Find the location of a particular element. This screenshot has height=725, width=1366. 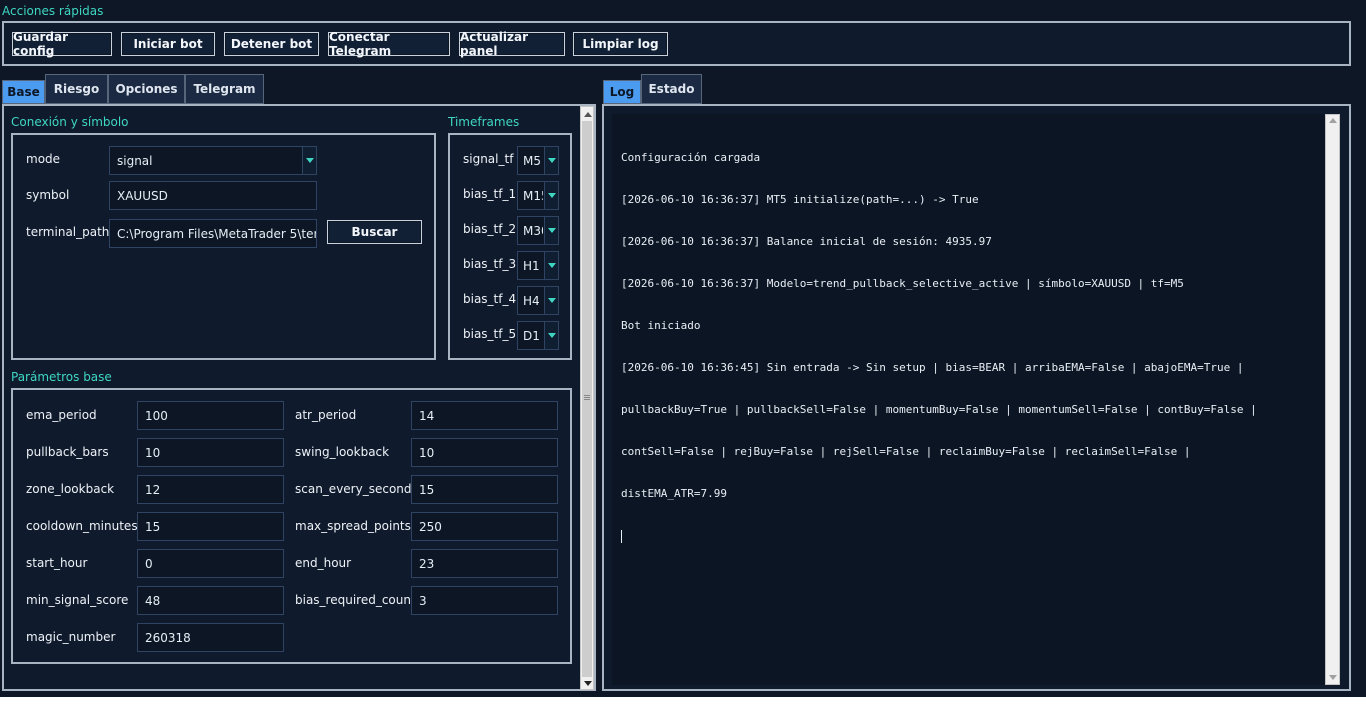

clear-log-button: Limpiar log is located at coordinates (620, 44).